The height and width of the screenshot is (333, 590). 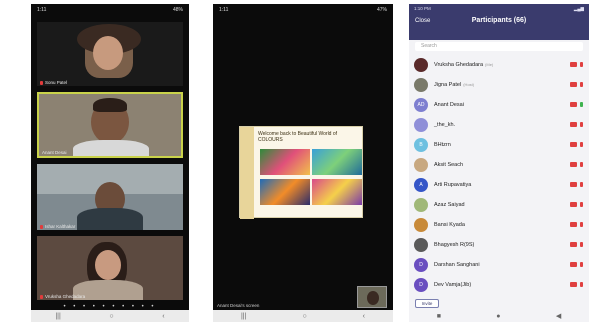 I want to click on active-speaker-tile: Anant Desai, so click(x=110, y=125).